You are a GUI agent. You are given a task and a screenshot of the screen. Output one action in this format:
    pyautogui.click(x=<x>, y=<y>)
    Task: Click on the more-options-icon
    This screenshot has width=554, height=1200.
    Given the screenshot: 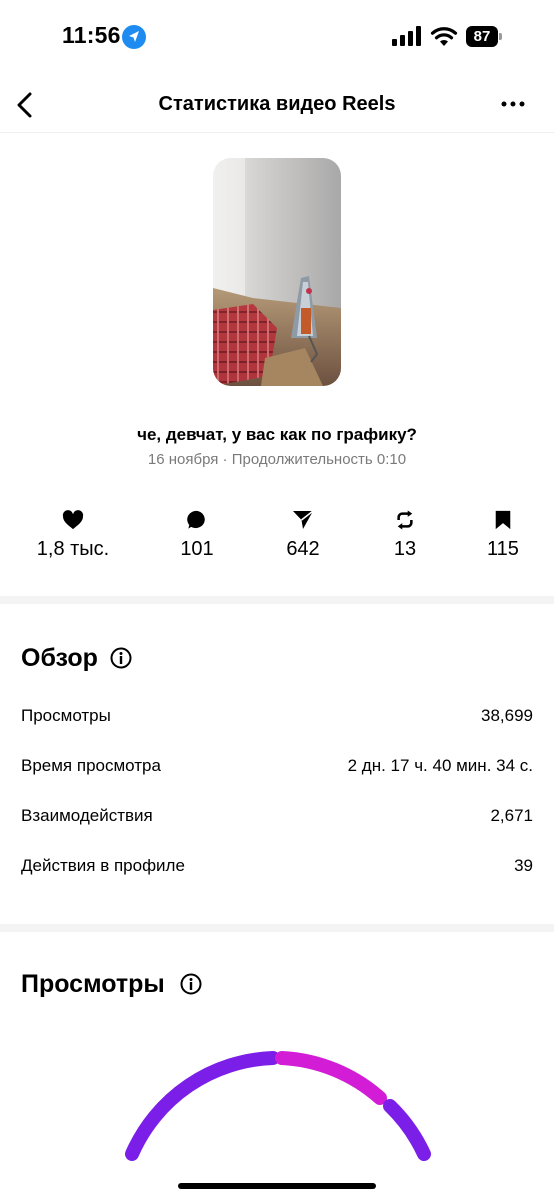 What is the action you would take?
    pyautogui.click(x=513, y=104)
    